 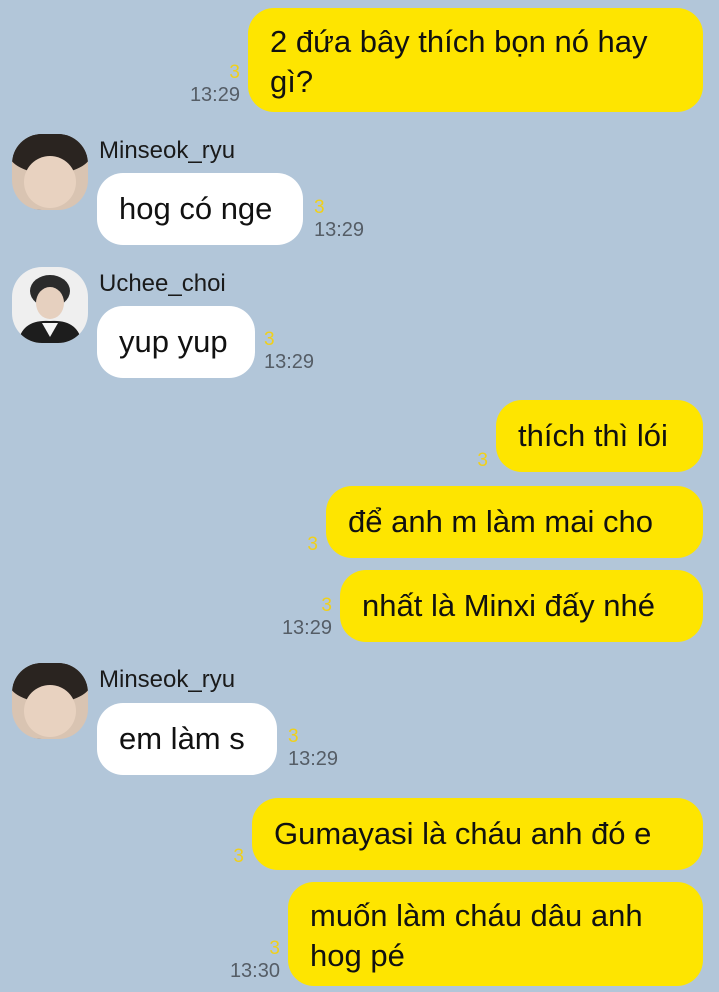 I want to click on avatar-uchee-icon, so click(x=50, y=305).